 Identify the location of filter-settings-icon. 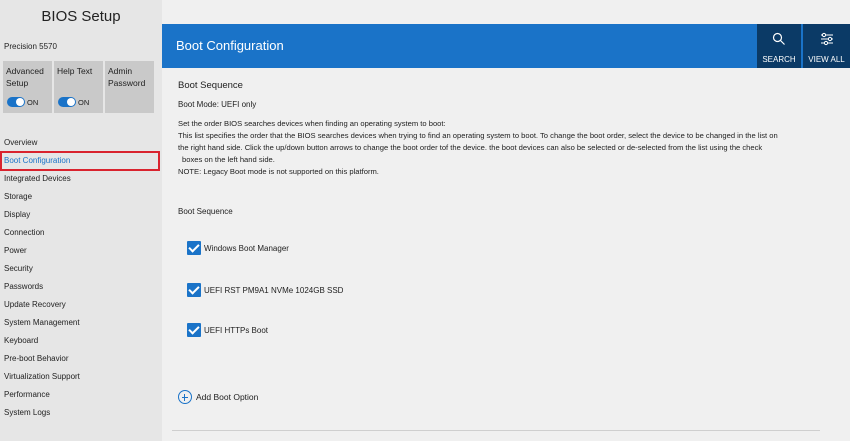
(826, 39).